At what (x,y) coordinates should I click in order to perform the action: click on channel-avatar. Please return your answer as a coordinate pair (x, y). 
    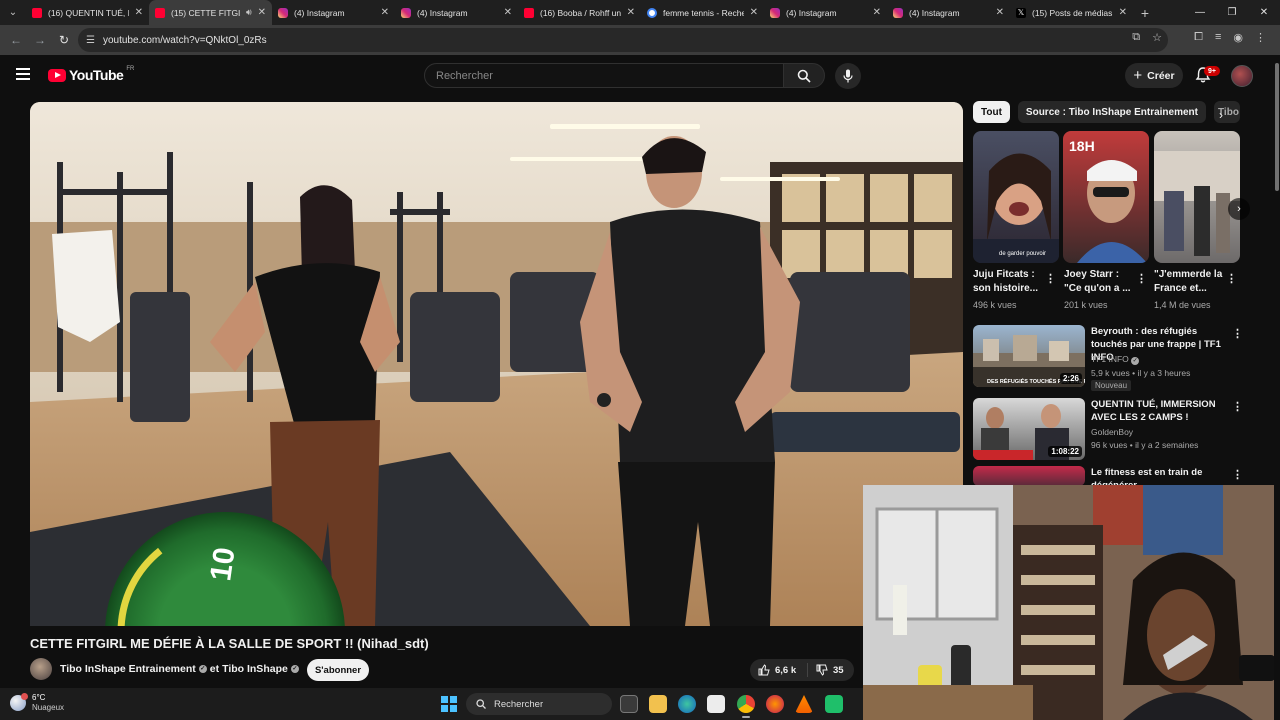
    Looking at the image, I should click on (41, 669).